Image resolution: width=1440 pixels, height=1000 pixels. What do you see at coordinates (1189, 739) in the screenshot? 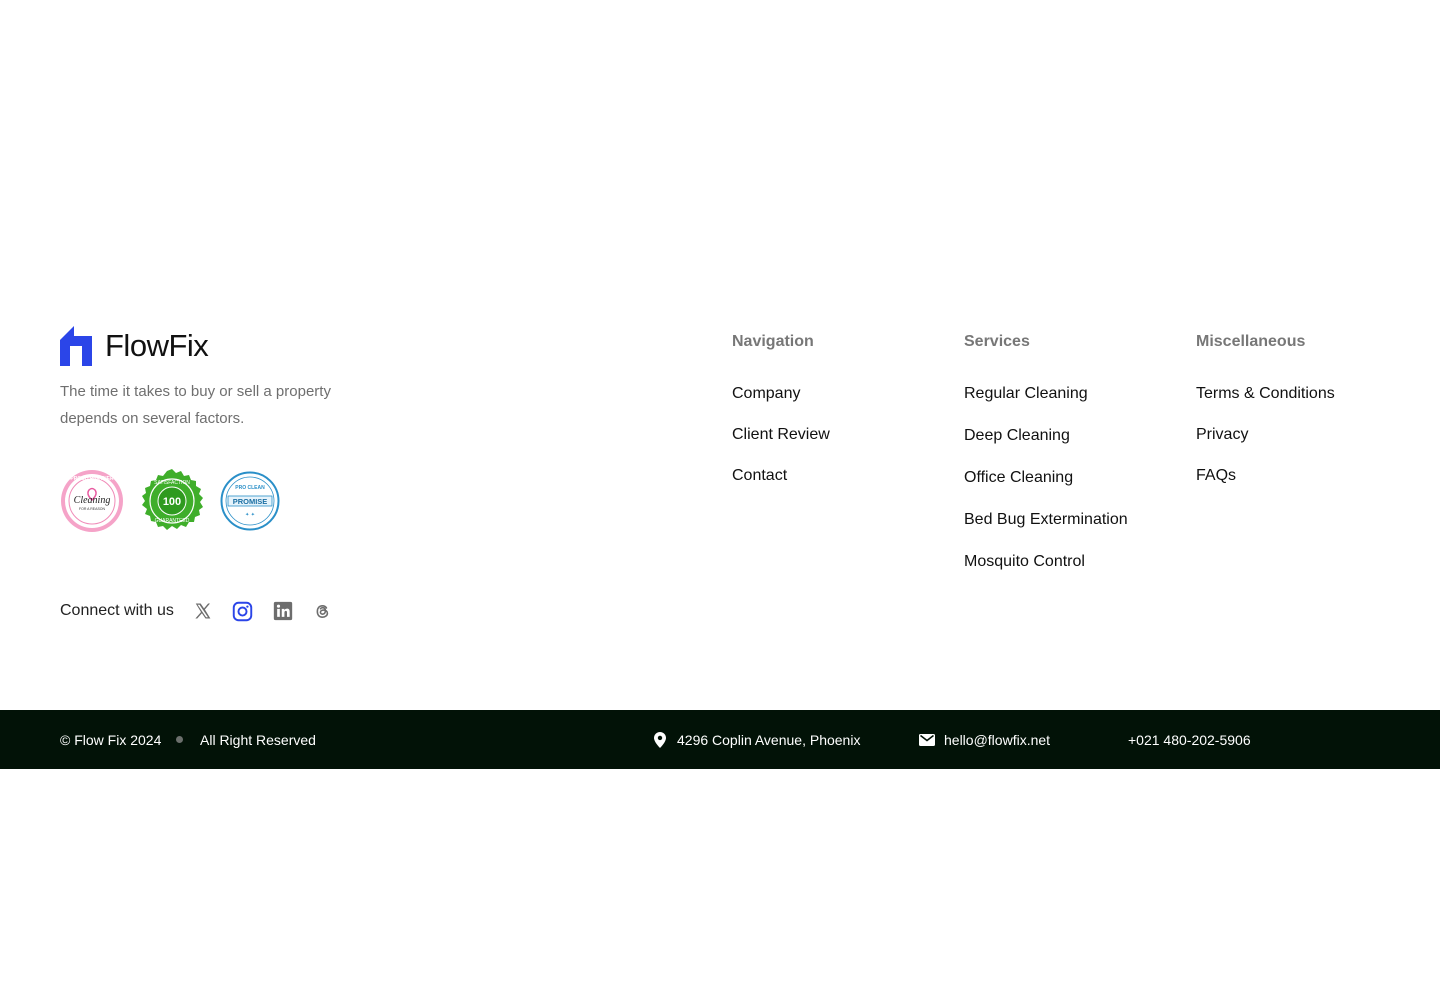
I see `phone-text: +021 480-202-5906` at bounding box center [1189, 739].